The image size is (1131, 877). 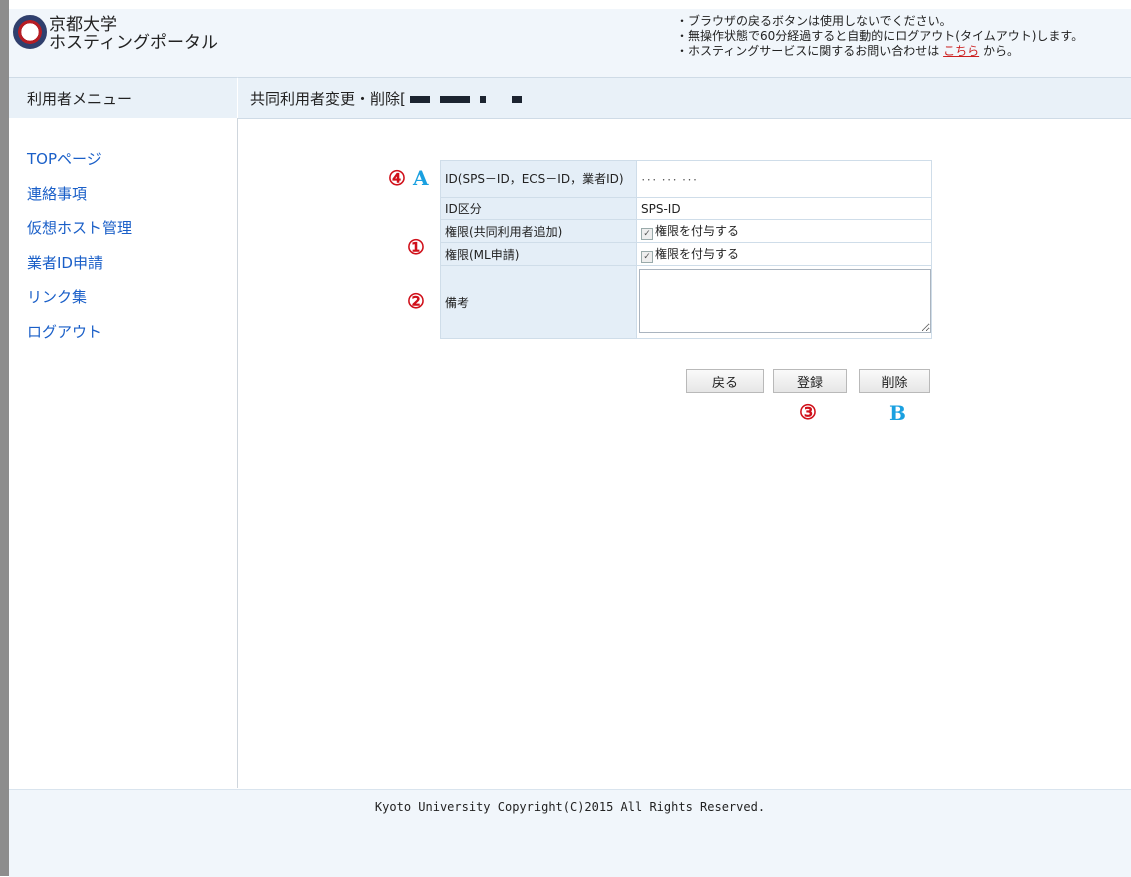 What do you see at coordinates (397, 178) in the screenshot?
I see `annotation-4: ④` at bounding box center [397, 178].